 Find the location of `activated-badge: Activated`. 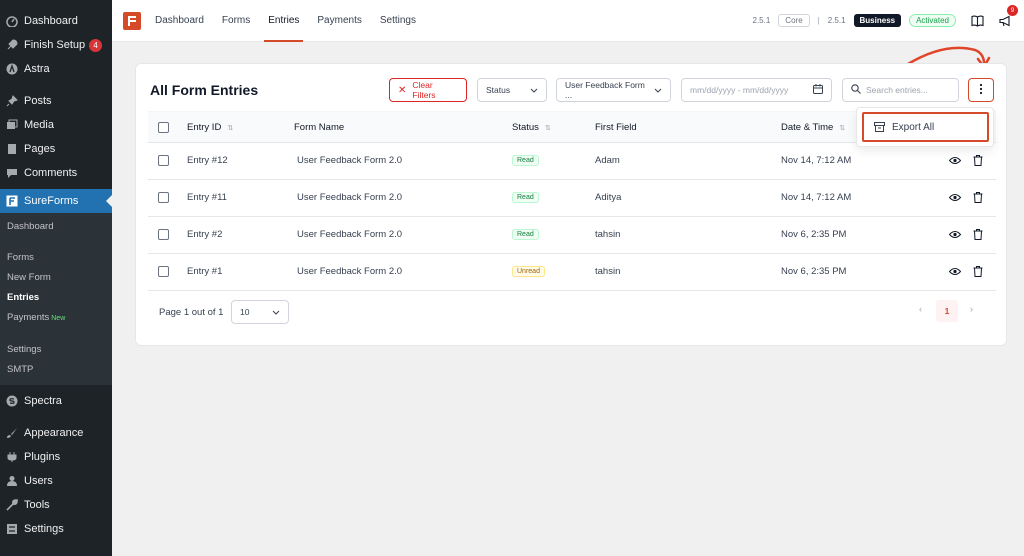

activated-badge: Activated is located at coordinates (932, 20).